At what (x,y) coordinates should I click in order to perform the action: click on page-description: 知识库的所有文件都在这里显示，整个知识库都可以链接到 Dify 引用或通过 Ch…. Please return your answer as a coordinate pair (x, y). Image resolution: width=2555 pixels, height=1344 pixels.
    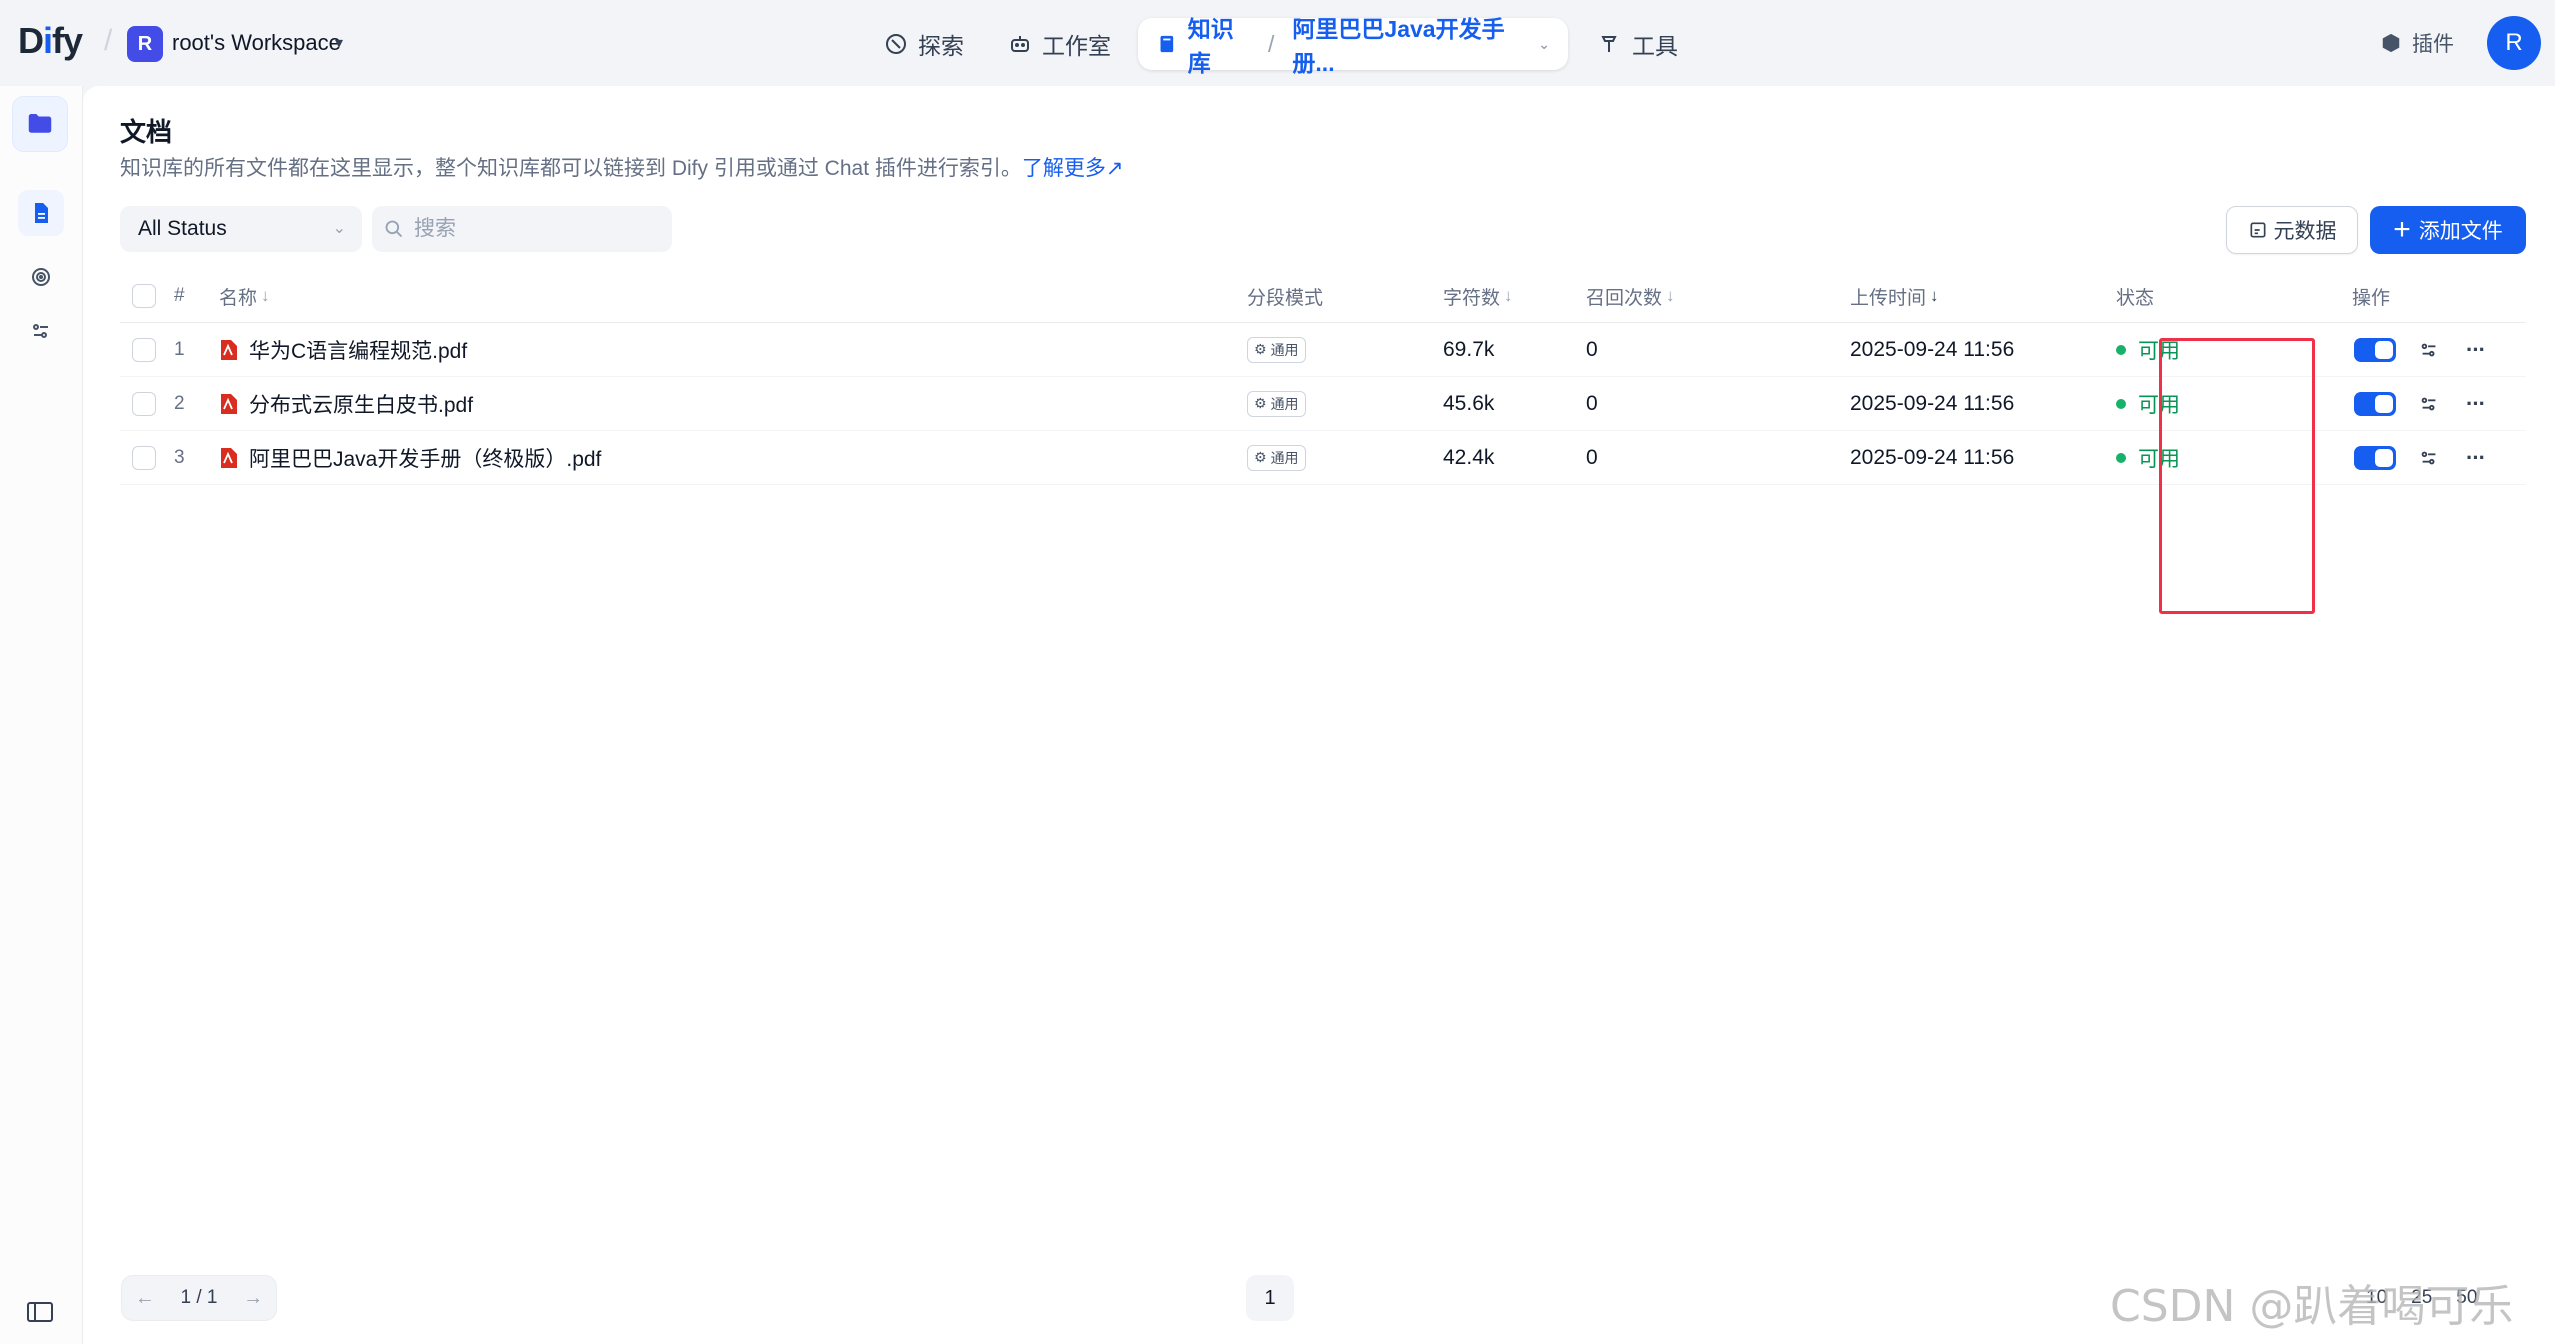
    Looking at the image, I should click on (622, 168).